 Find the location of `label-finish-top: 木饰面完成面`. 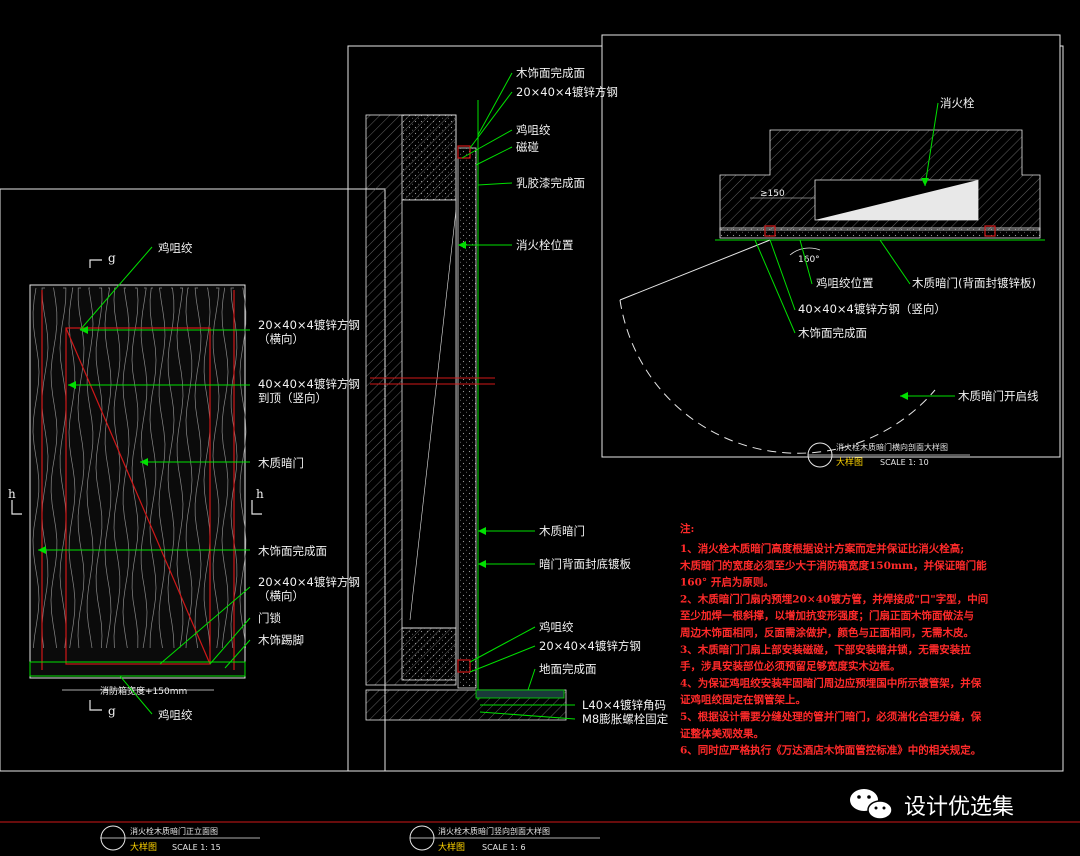

label-finish-top: 木饰面完成面 is located at coordinates (550, 73).